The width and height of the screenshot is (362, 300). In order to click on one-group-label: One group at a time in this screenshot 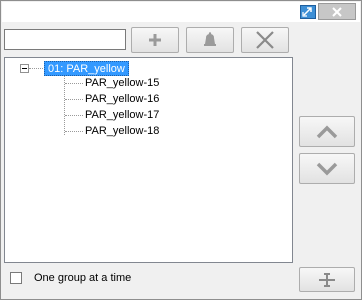, I will do `click(83, 278)`.